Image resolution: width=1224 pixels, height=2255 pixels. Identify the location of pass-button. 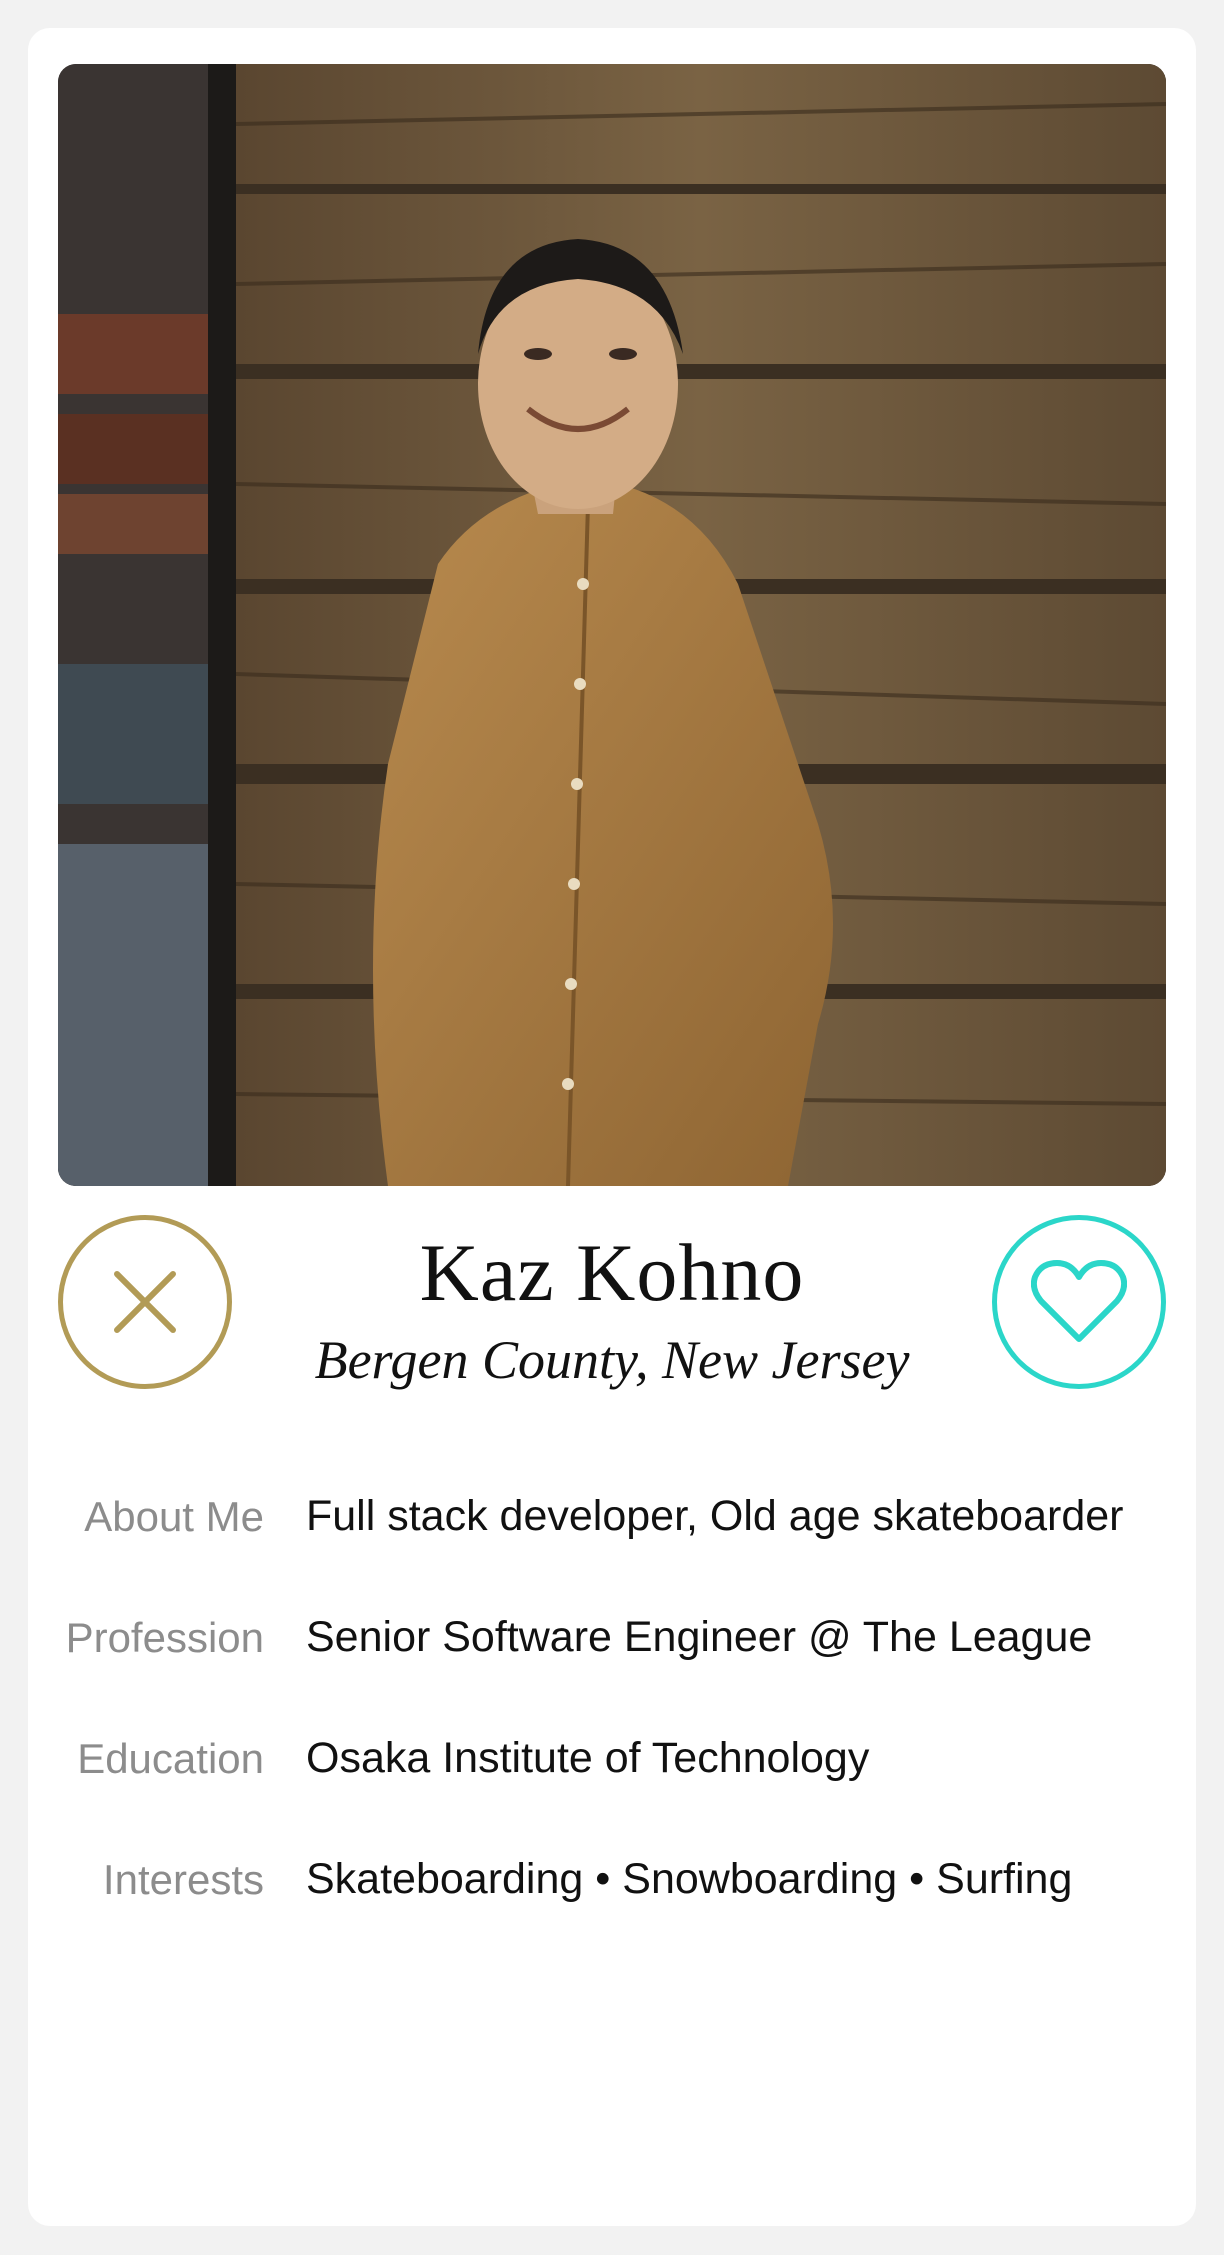
(145, 1302).